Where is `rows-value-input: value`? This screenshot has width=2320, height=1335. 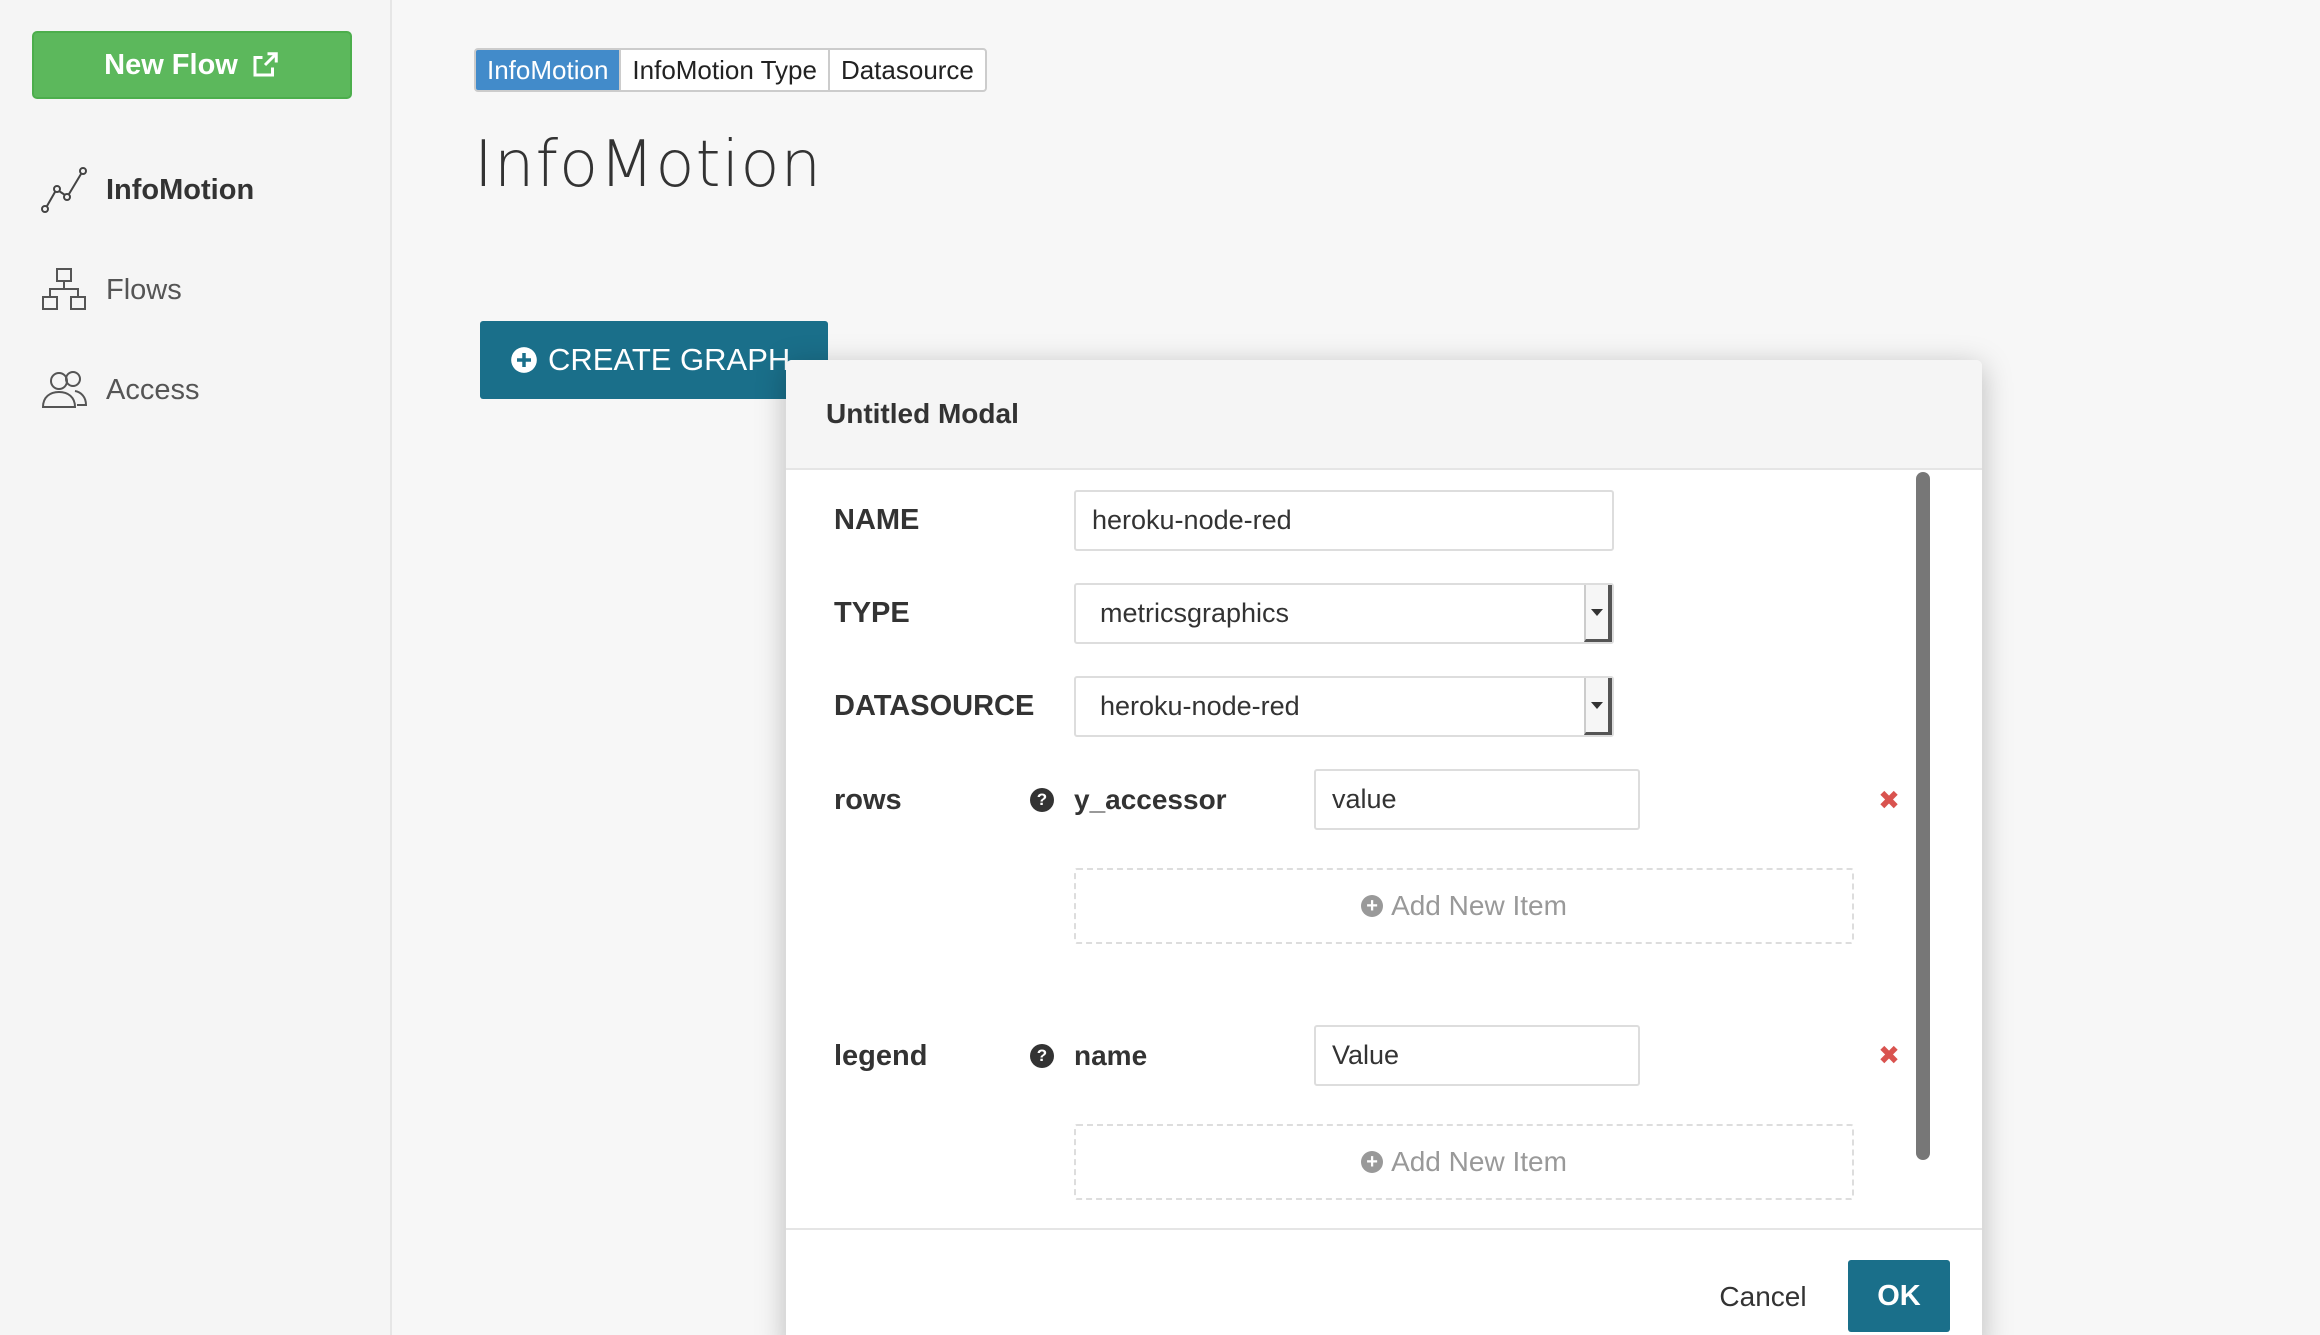 rows-value-input: value is located at coordinates (1477, 799).